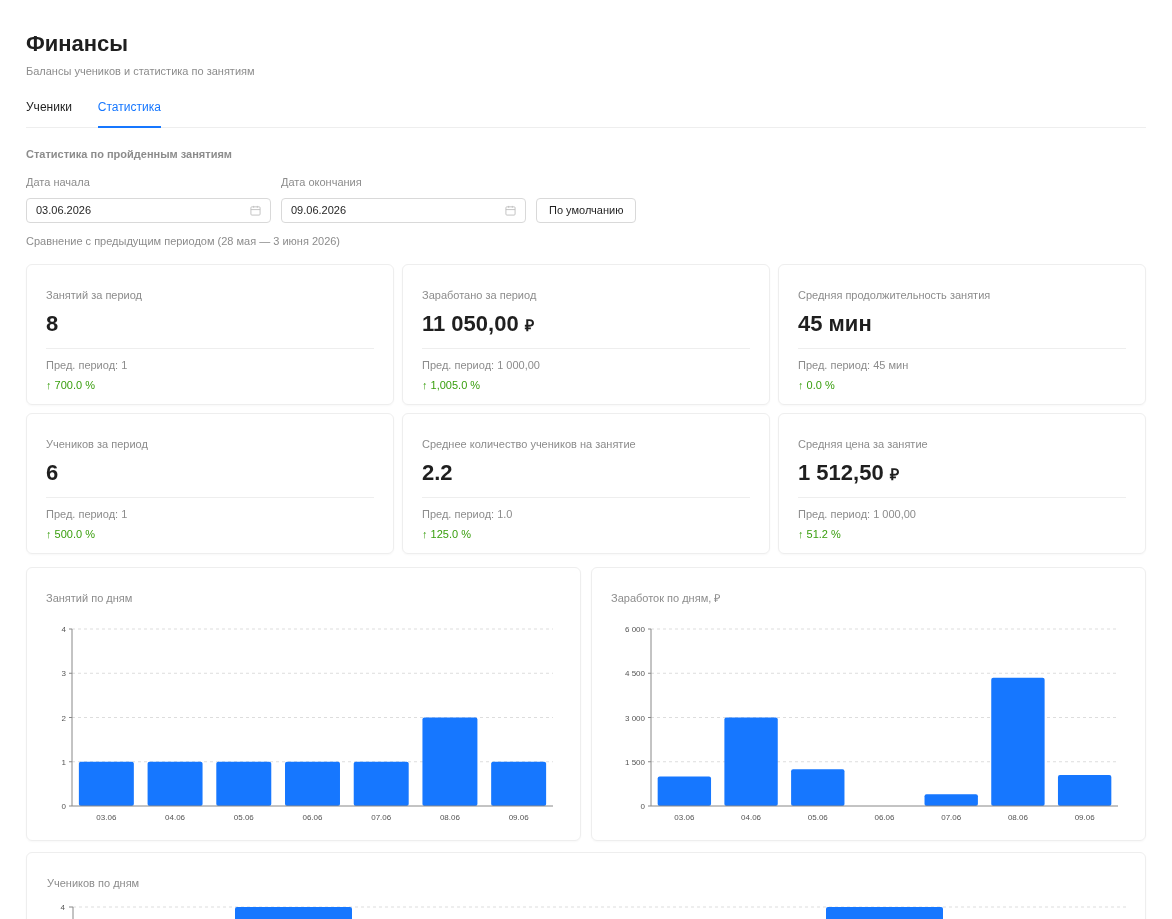 Image resolution: width=1172 pixels, height=919 pixels. Describe the element at coordinates (63, 717) in the screenshot. I see `axis-tick-label: 2` at that location.